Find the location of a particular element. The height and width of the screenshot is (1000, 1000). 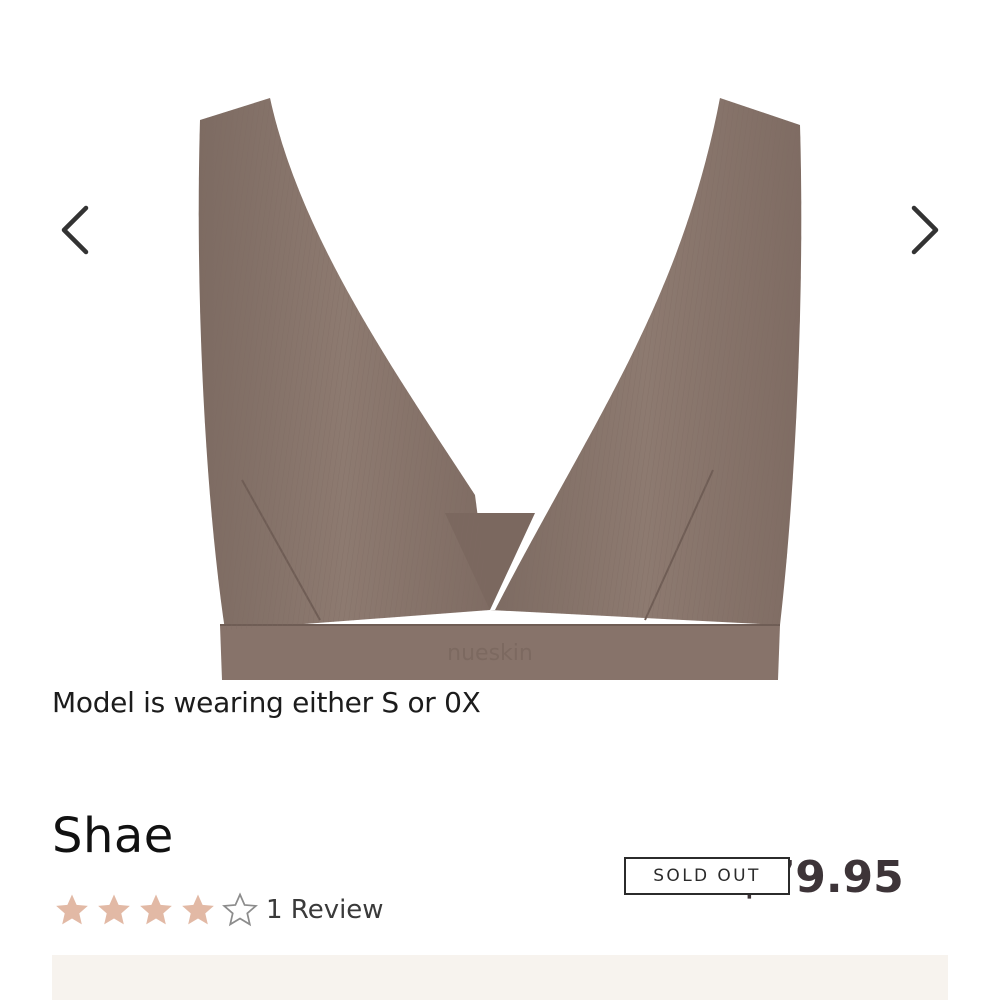

product-title: Shae is located at coordinates (113, 836).